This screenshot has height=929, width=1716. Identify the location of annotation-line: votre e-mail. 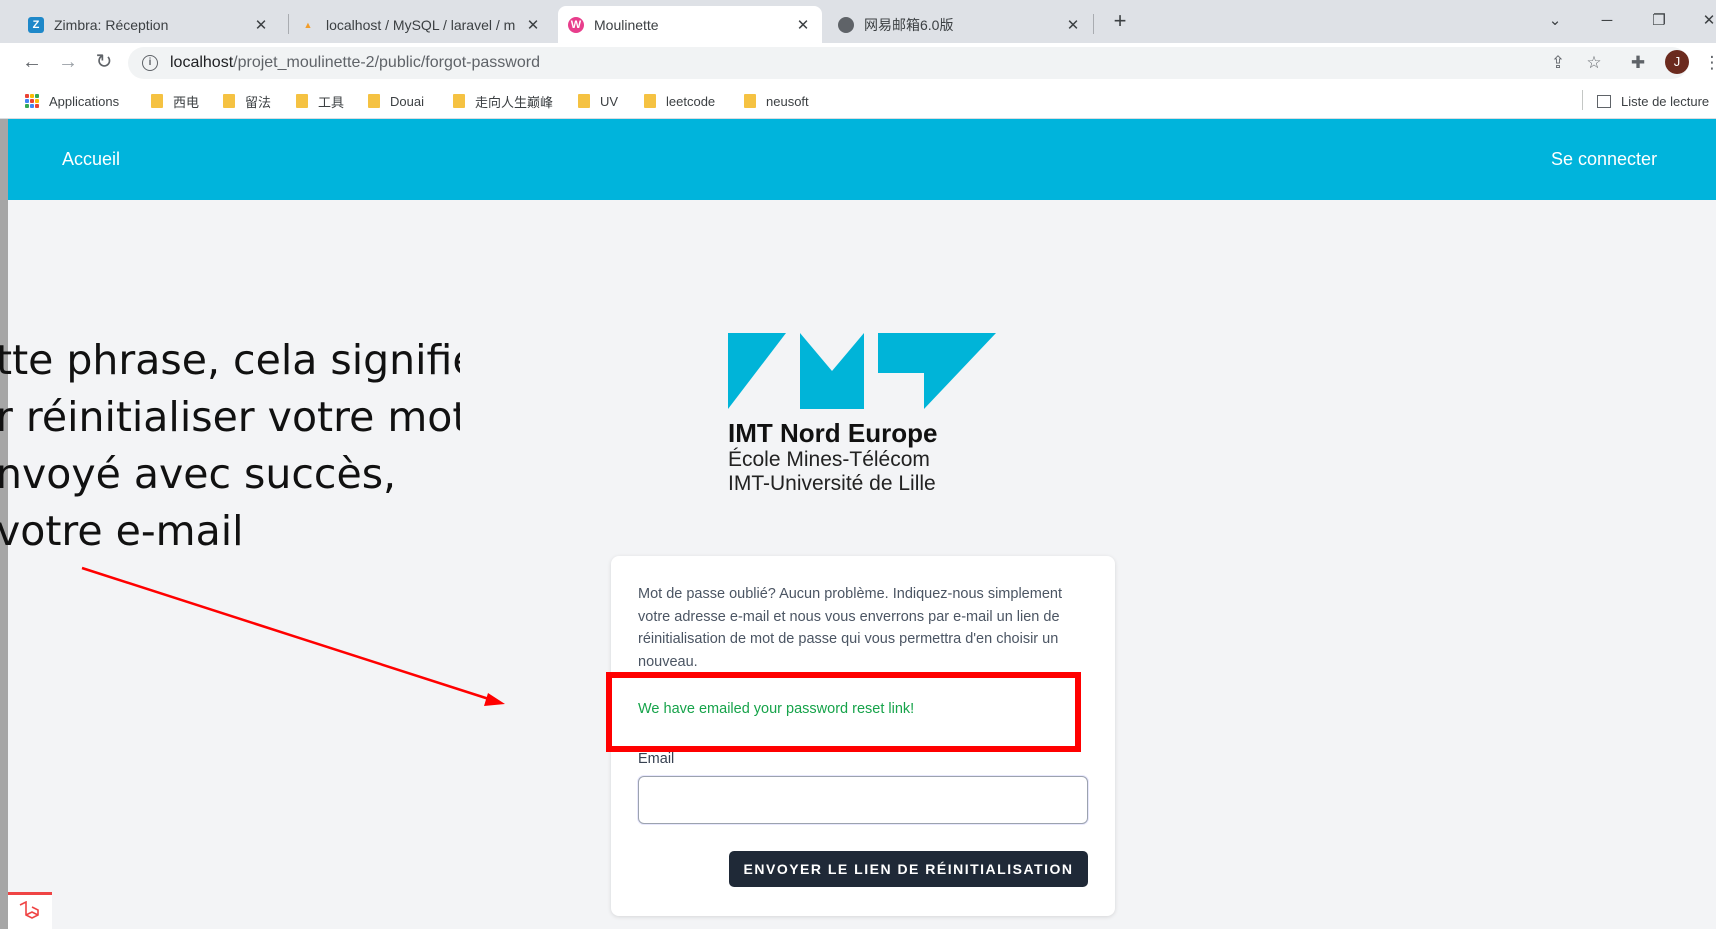
(122, 531).